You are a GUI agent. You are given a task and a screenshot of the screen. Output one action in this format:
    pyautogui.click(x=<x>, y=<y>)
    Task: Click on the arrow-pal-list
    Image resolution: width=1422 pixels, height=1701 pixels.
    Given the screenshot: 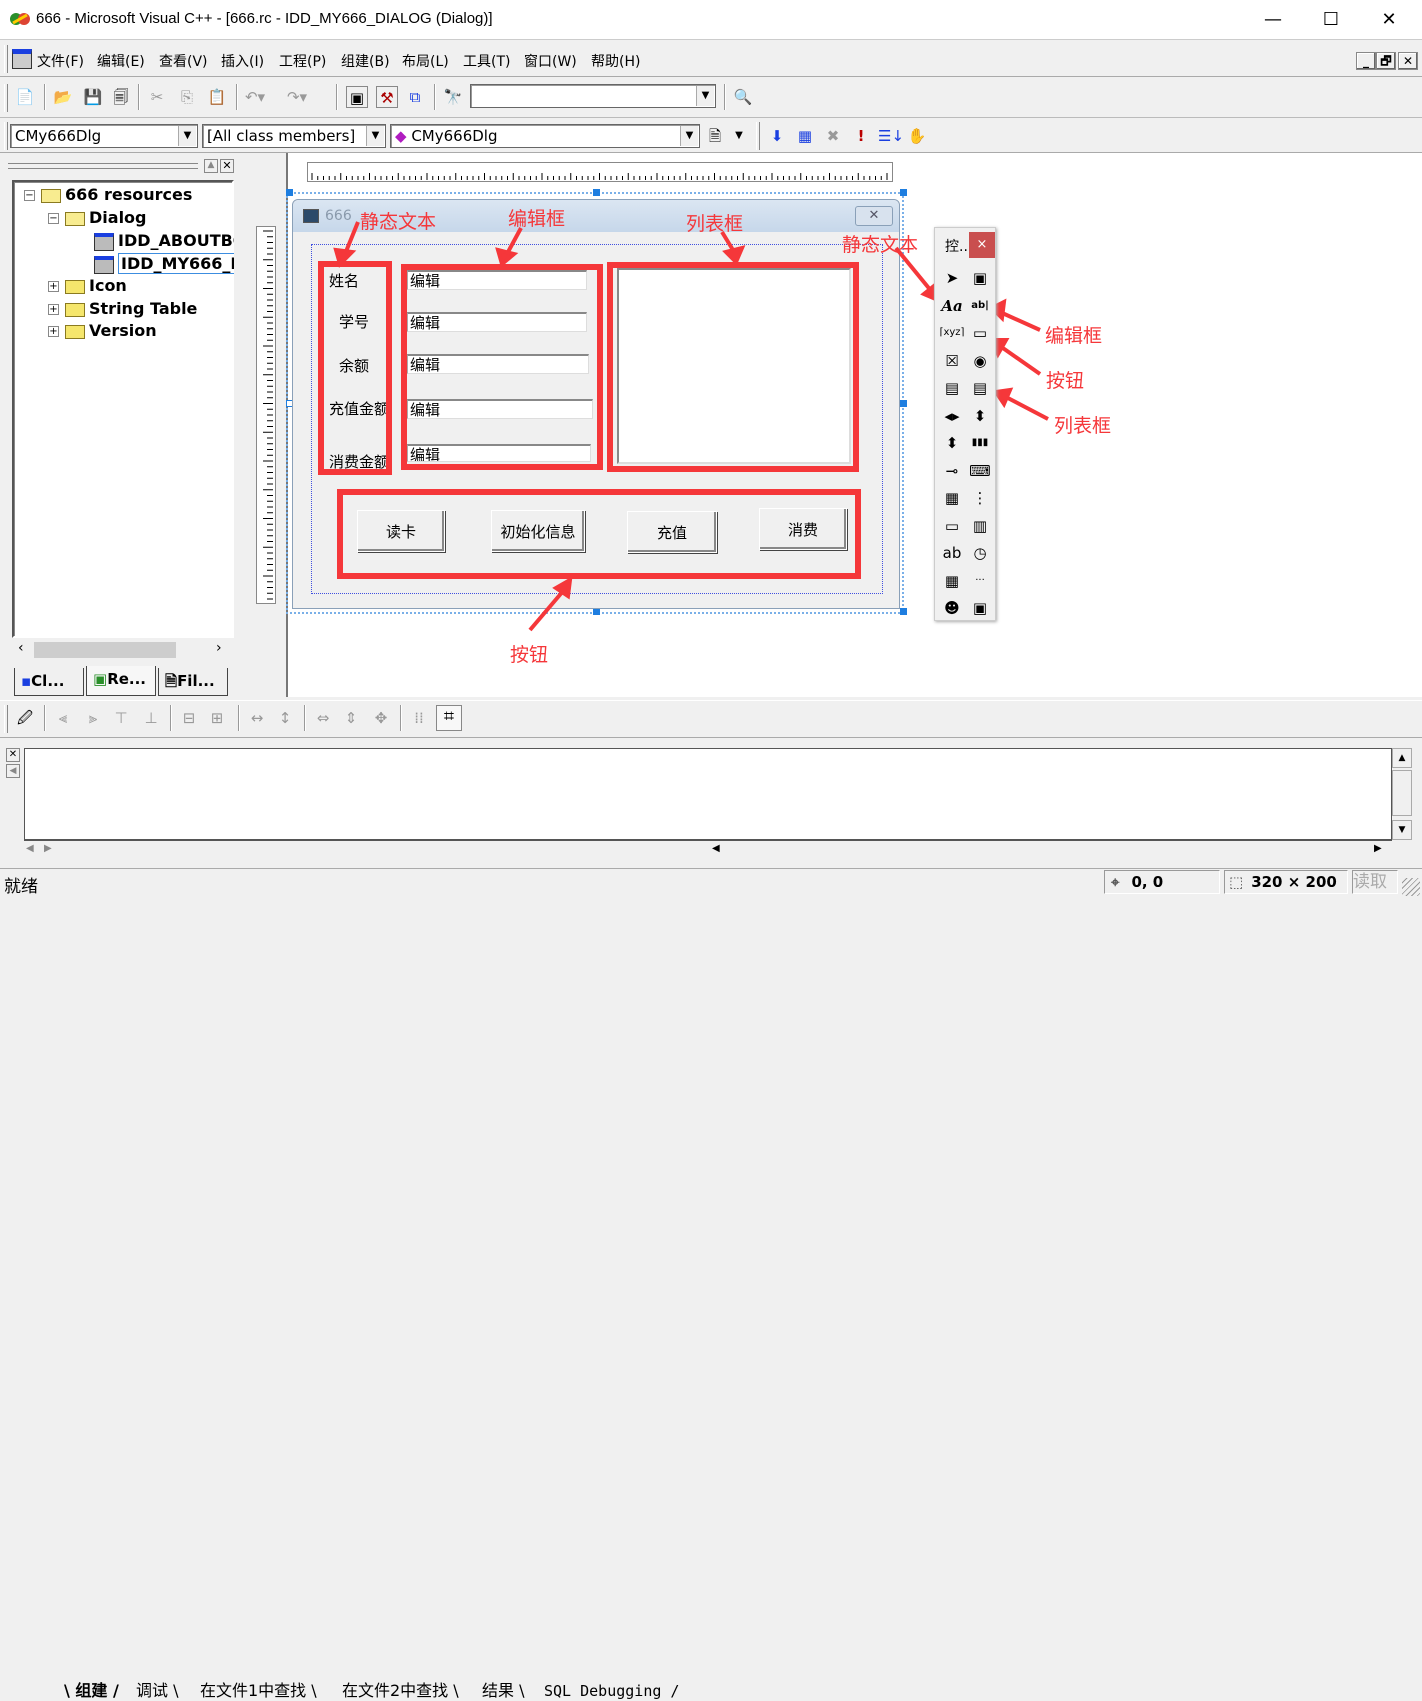 What is the action you would take?
    pyautogui.click(x=1026, y=407)
    